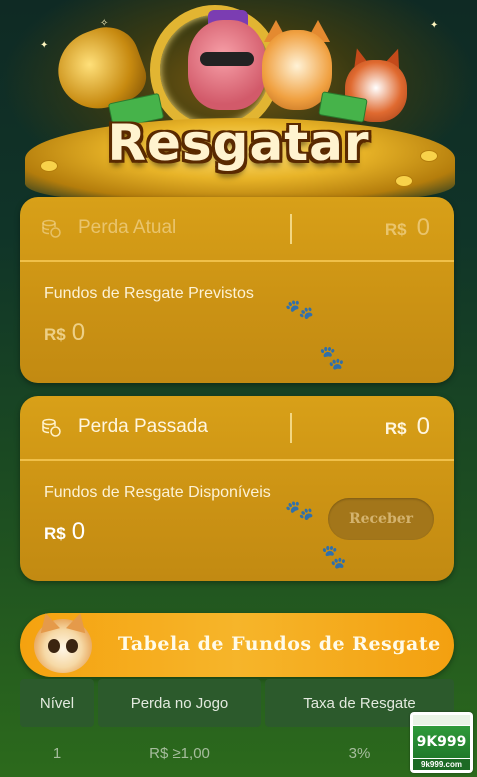  Describe the element at coordinates (57, 753) in the screenshot. I see `row-level: 1` at that location.